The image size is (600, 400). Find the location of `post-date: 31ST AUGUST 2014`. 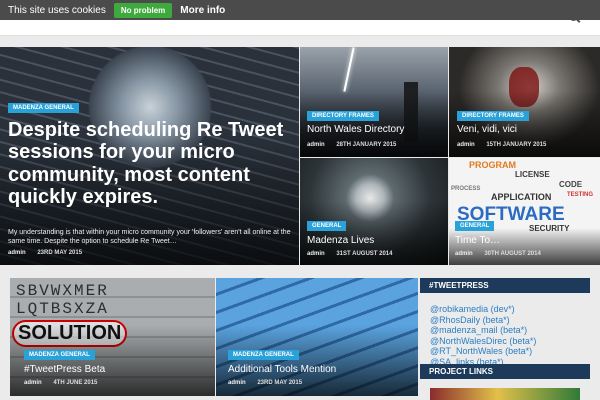

post-date: 31ST AUGUST 2014 is located at coordinates (364, 254).